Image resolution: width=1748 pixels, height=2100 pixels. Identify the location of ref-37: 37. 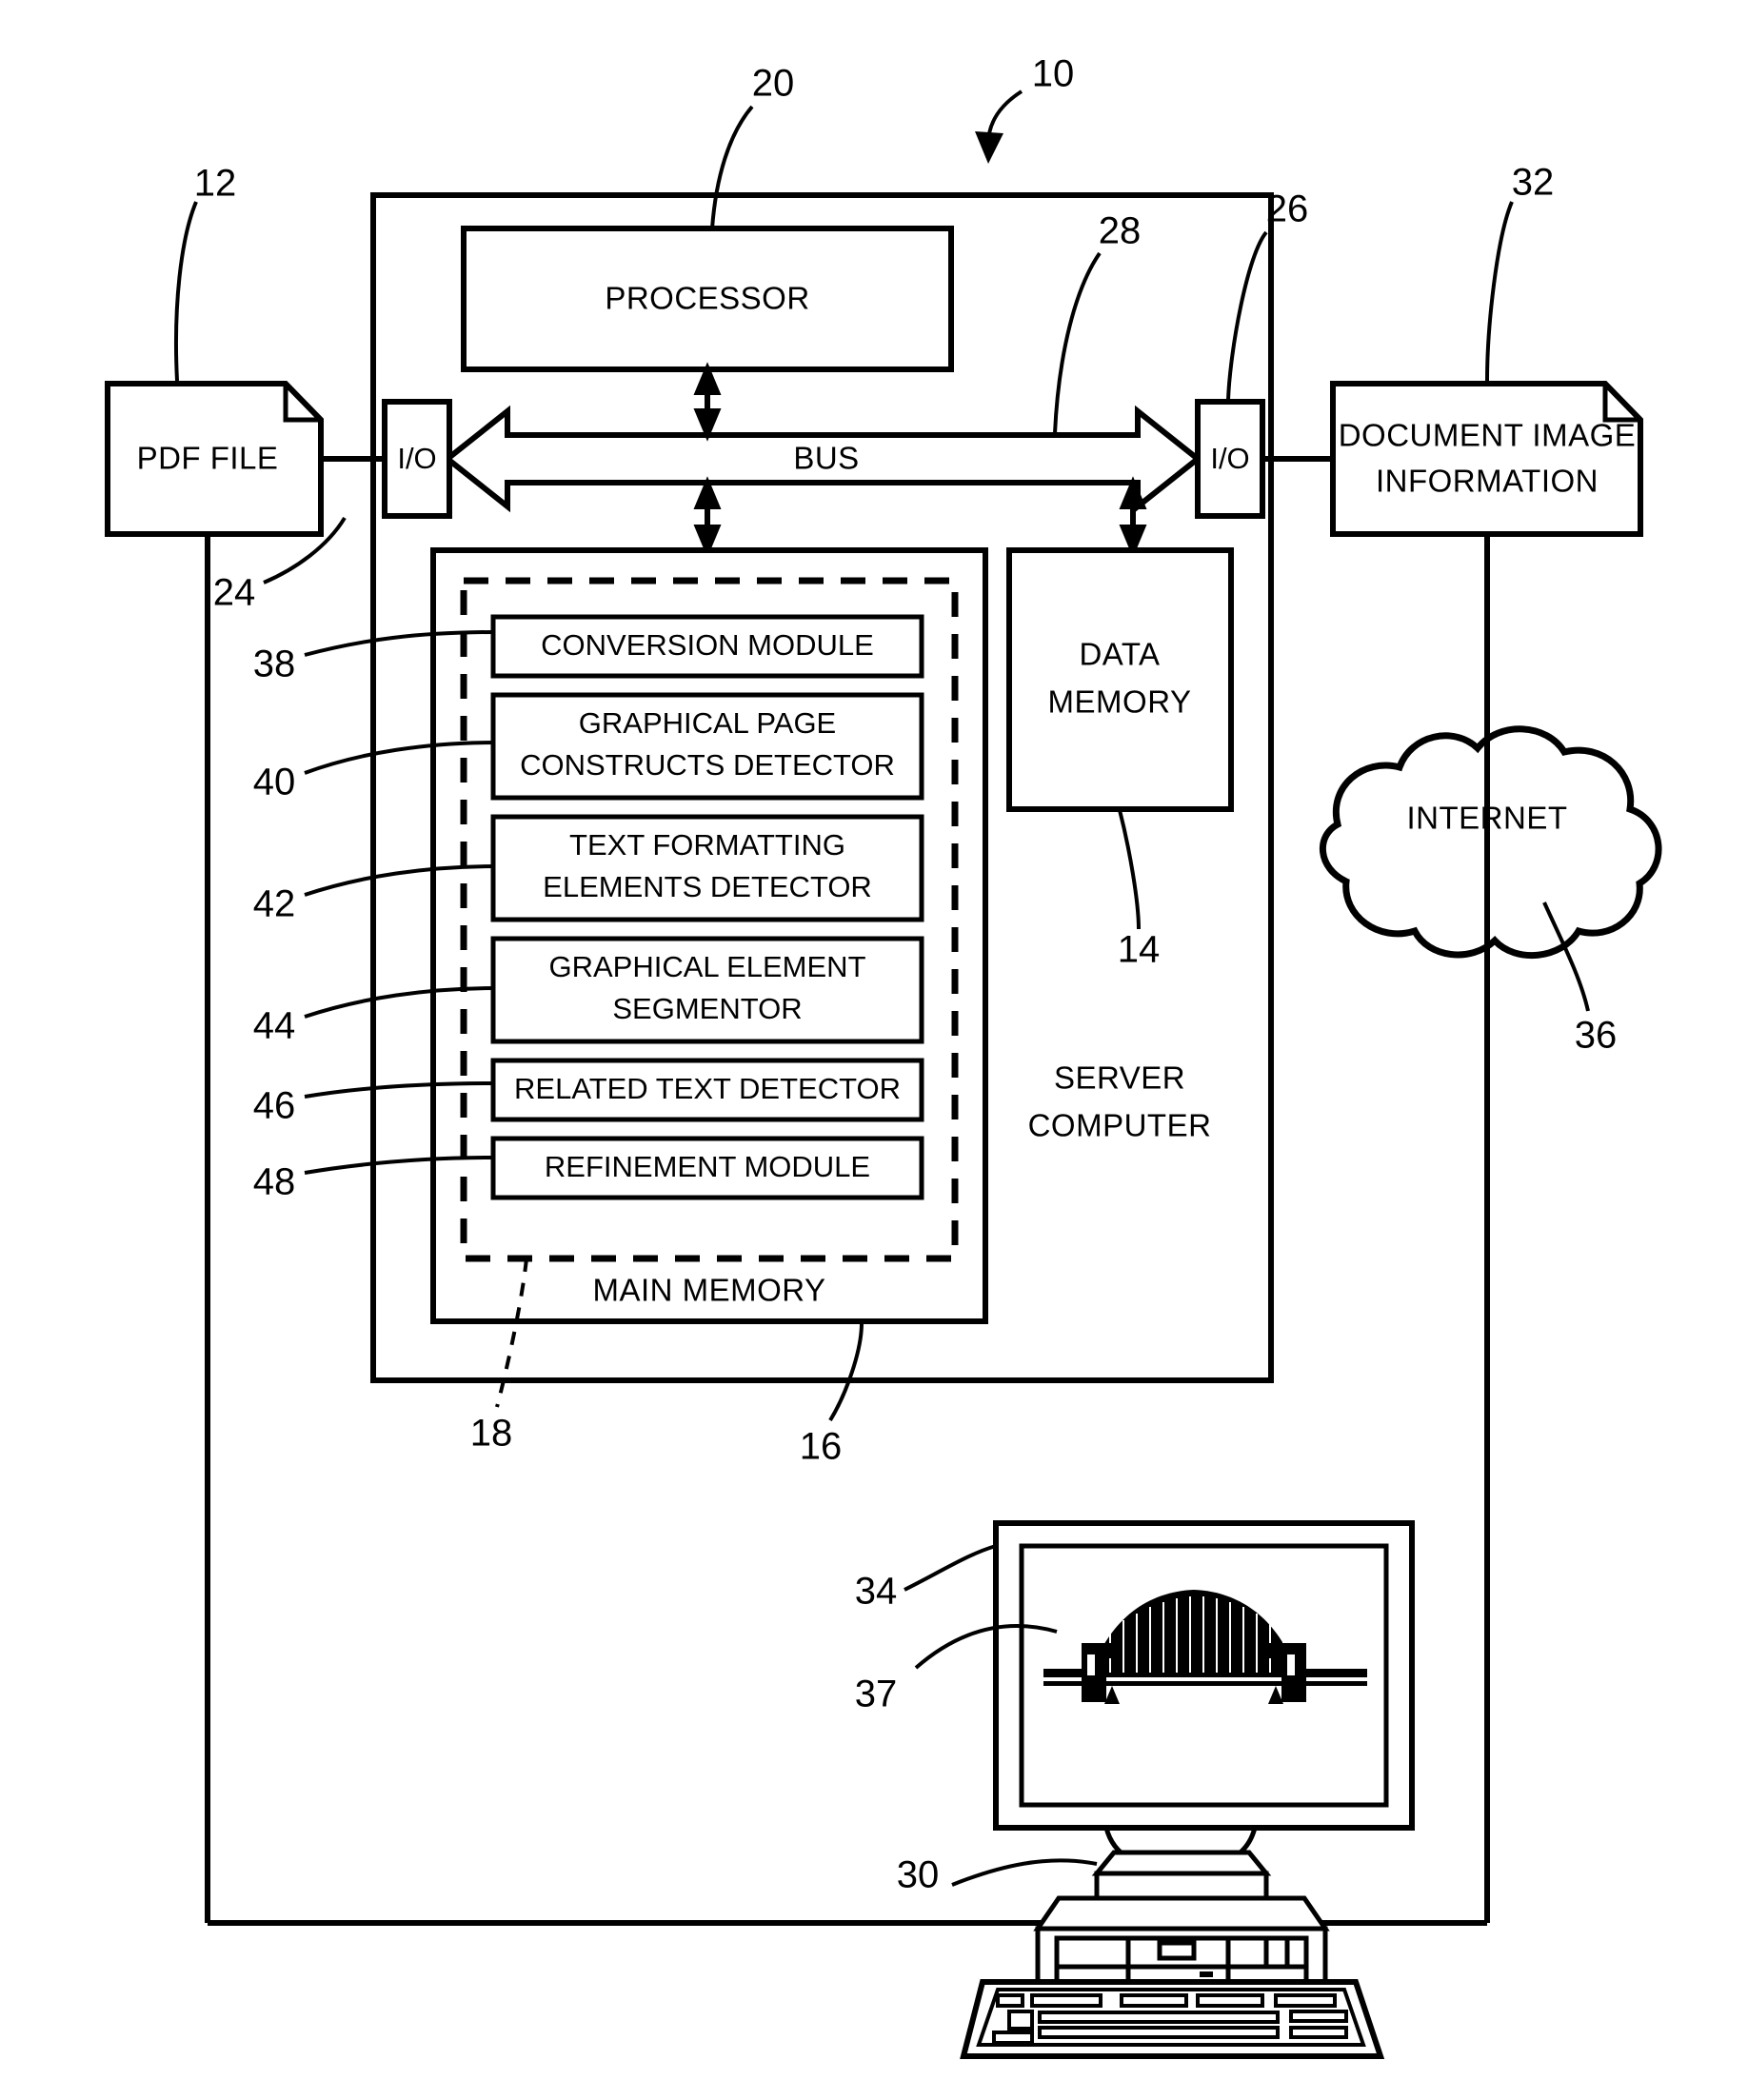
(877, 1694).